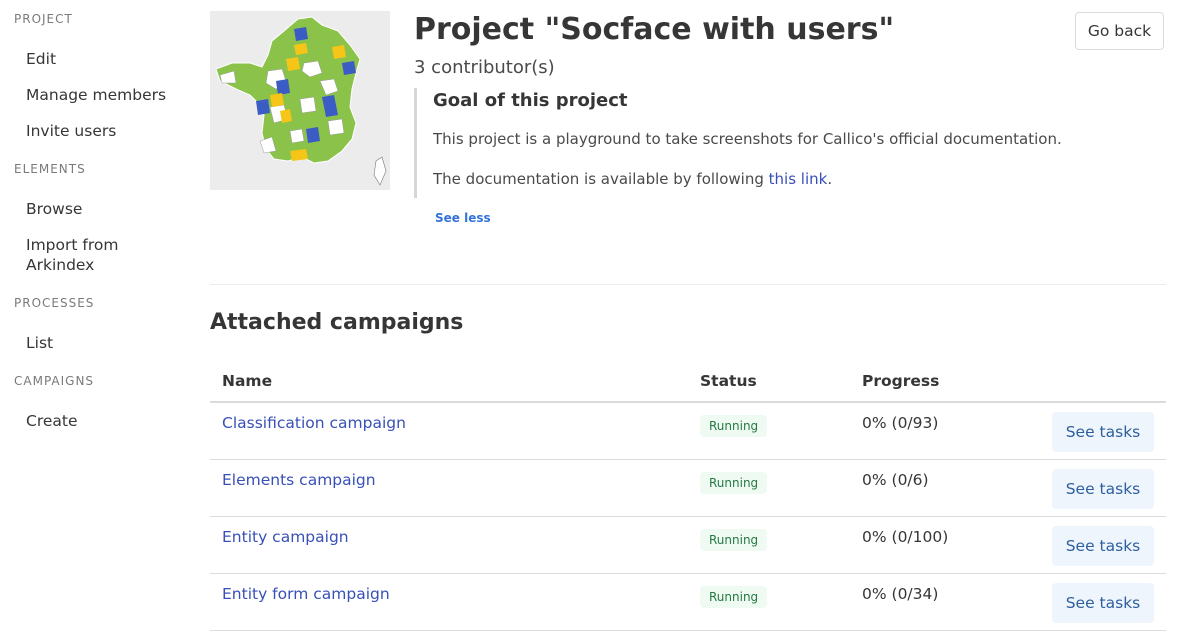  Describe the element at coordinates (306, 594) in the screenshot. I see `campaign-name-link: Entity form campaign` at that location.